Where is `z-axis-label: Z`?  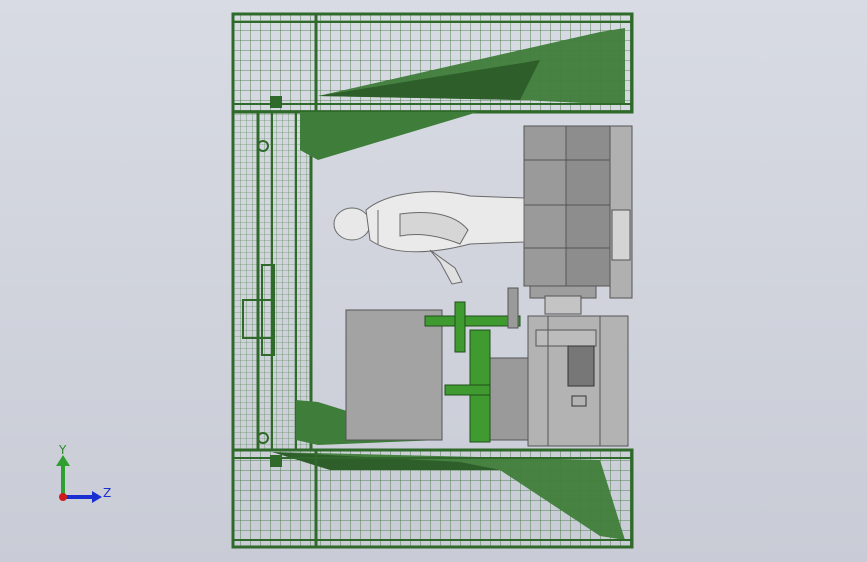 z-axis-label: Z is located at coordinates (107, 493).